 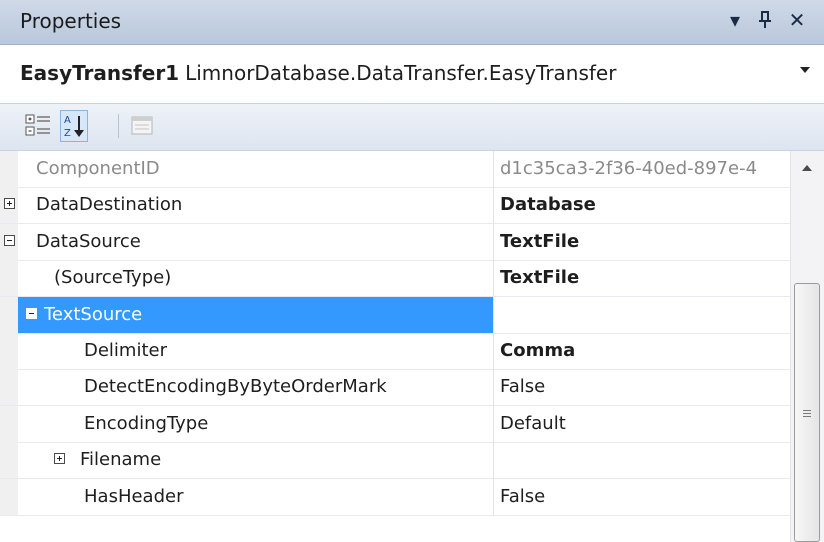 I want to click on close-icon: ✕, so click(x=797, y=20).